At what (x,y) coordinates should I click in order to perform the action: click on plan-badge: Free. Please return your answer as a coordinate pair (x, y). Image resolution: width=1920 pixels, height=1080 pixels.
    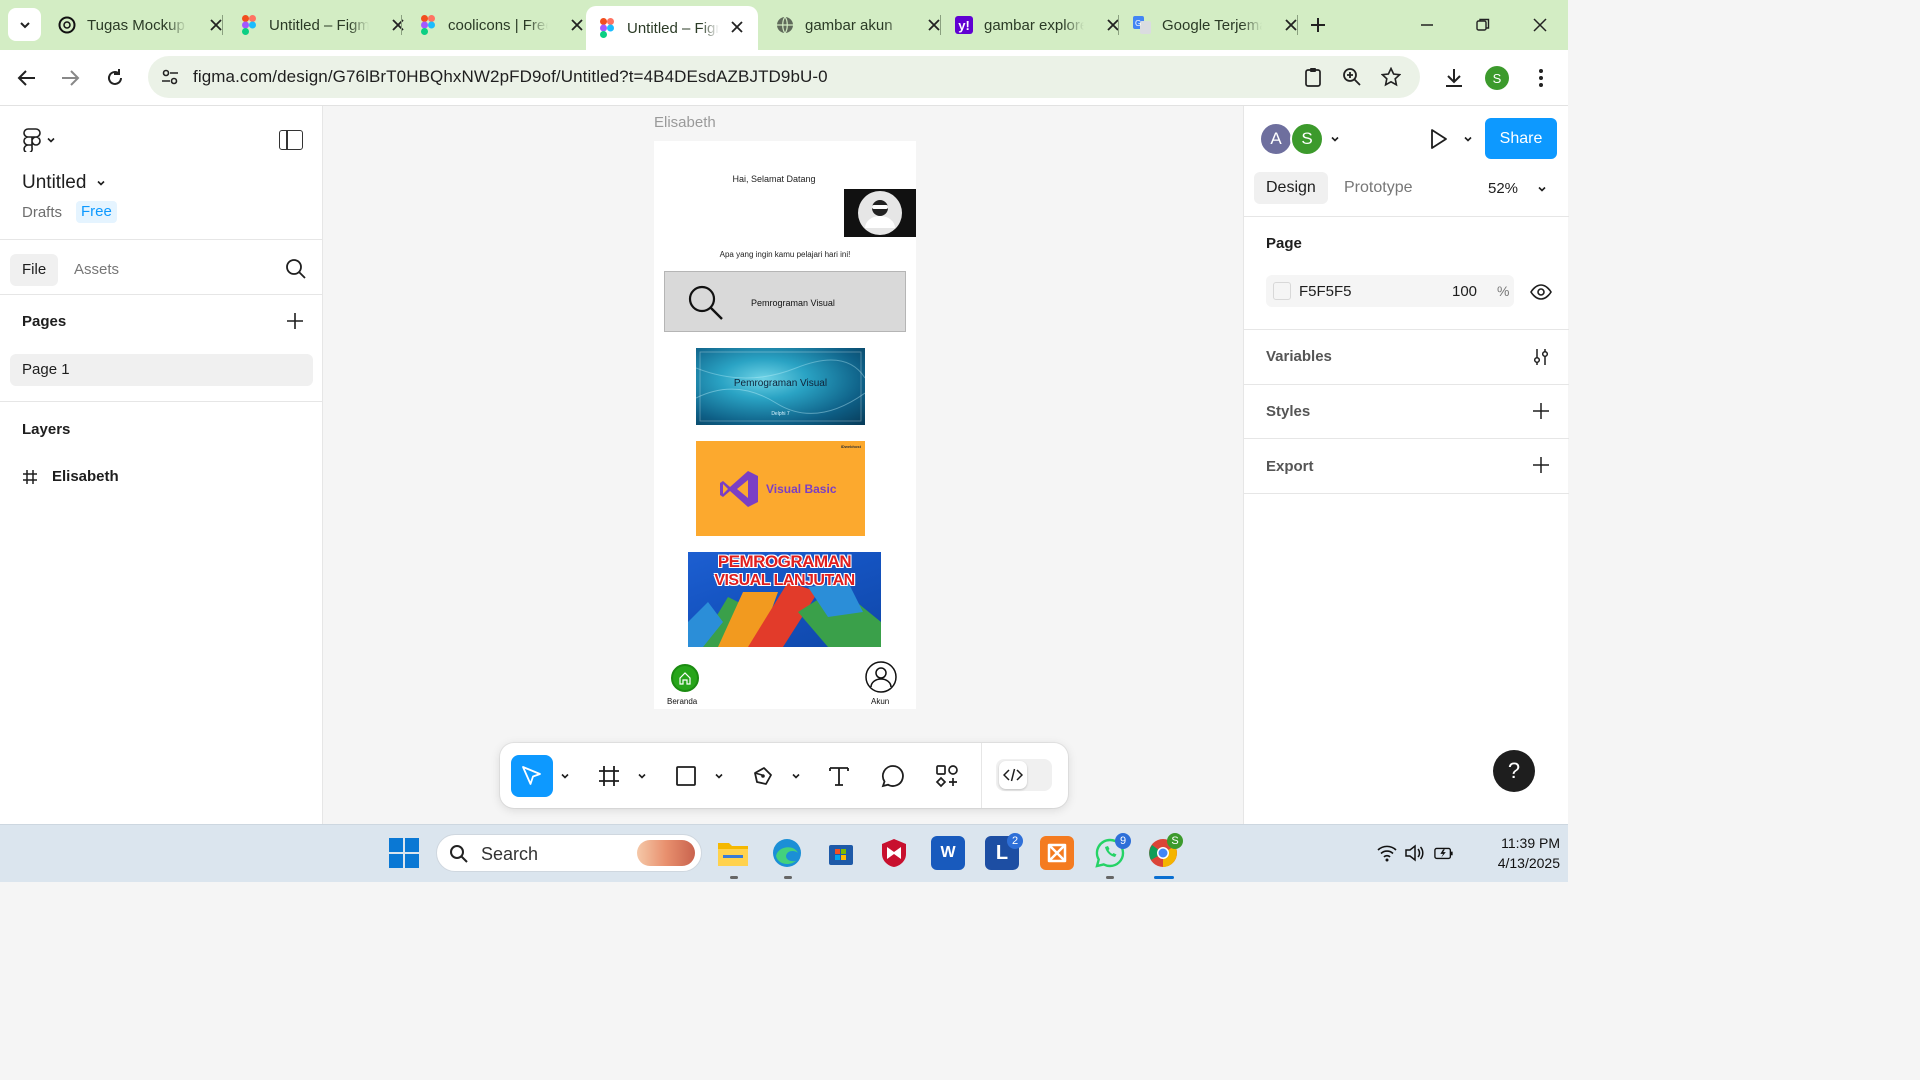
    Looking at the image, I should click on (96, 212).